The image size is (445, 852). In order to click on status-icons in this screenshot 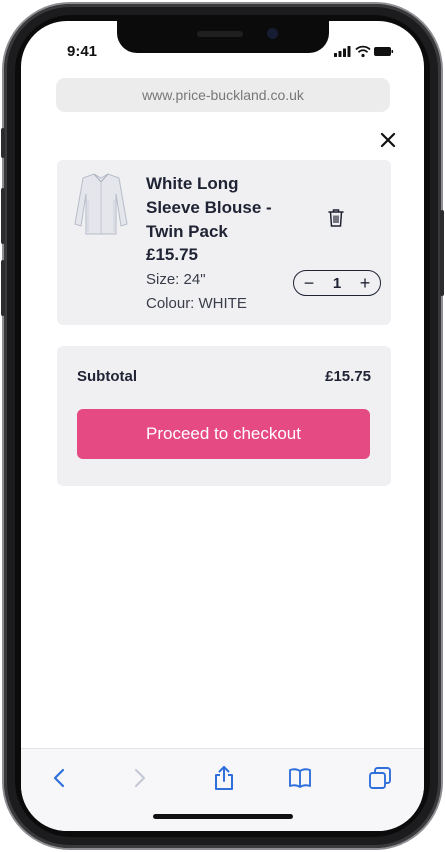, I will do `click(364, 51)`.